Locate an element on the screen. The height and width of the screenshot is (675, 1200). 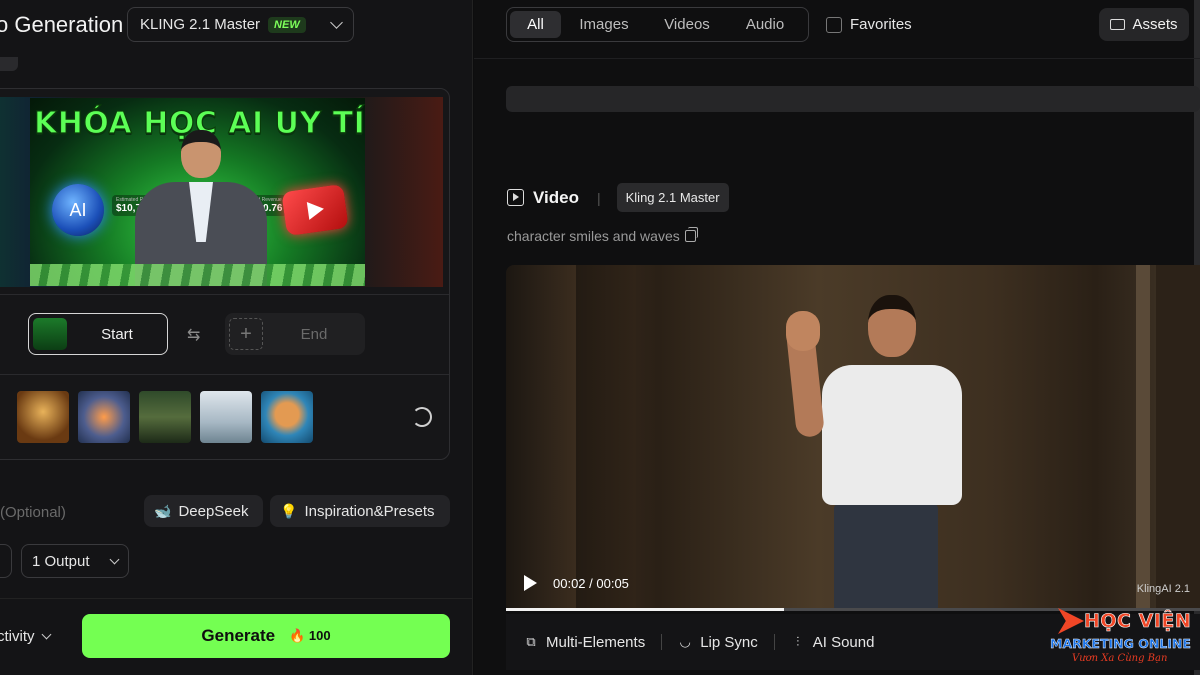
ai-orb-label: AI is located at coordinates (78, 209).